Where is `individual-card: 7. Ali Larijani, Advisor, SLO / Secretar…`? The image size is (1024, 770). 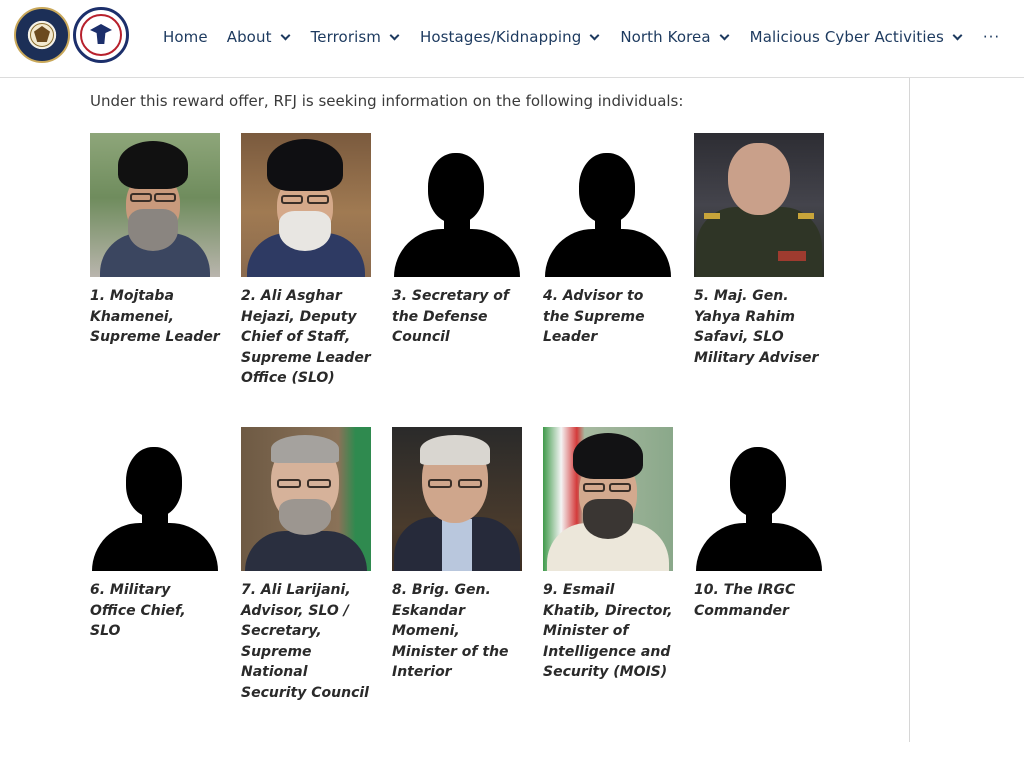
individual-card: 7. Ali Larijani, Advisor, SLO / Secretar… is located at coordinates (306, 565).